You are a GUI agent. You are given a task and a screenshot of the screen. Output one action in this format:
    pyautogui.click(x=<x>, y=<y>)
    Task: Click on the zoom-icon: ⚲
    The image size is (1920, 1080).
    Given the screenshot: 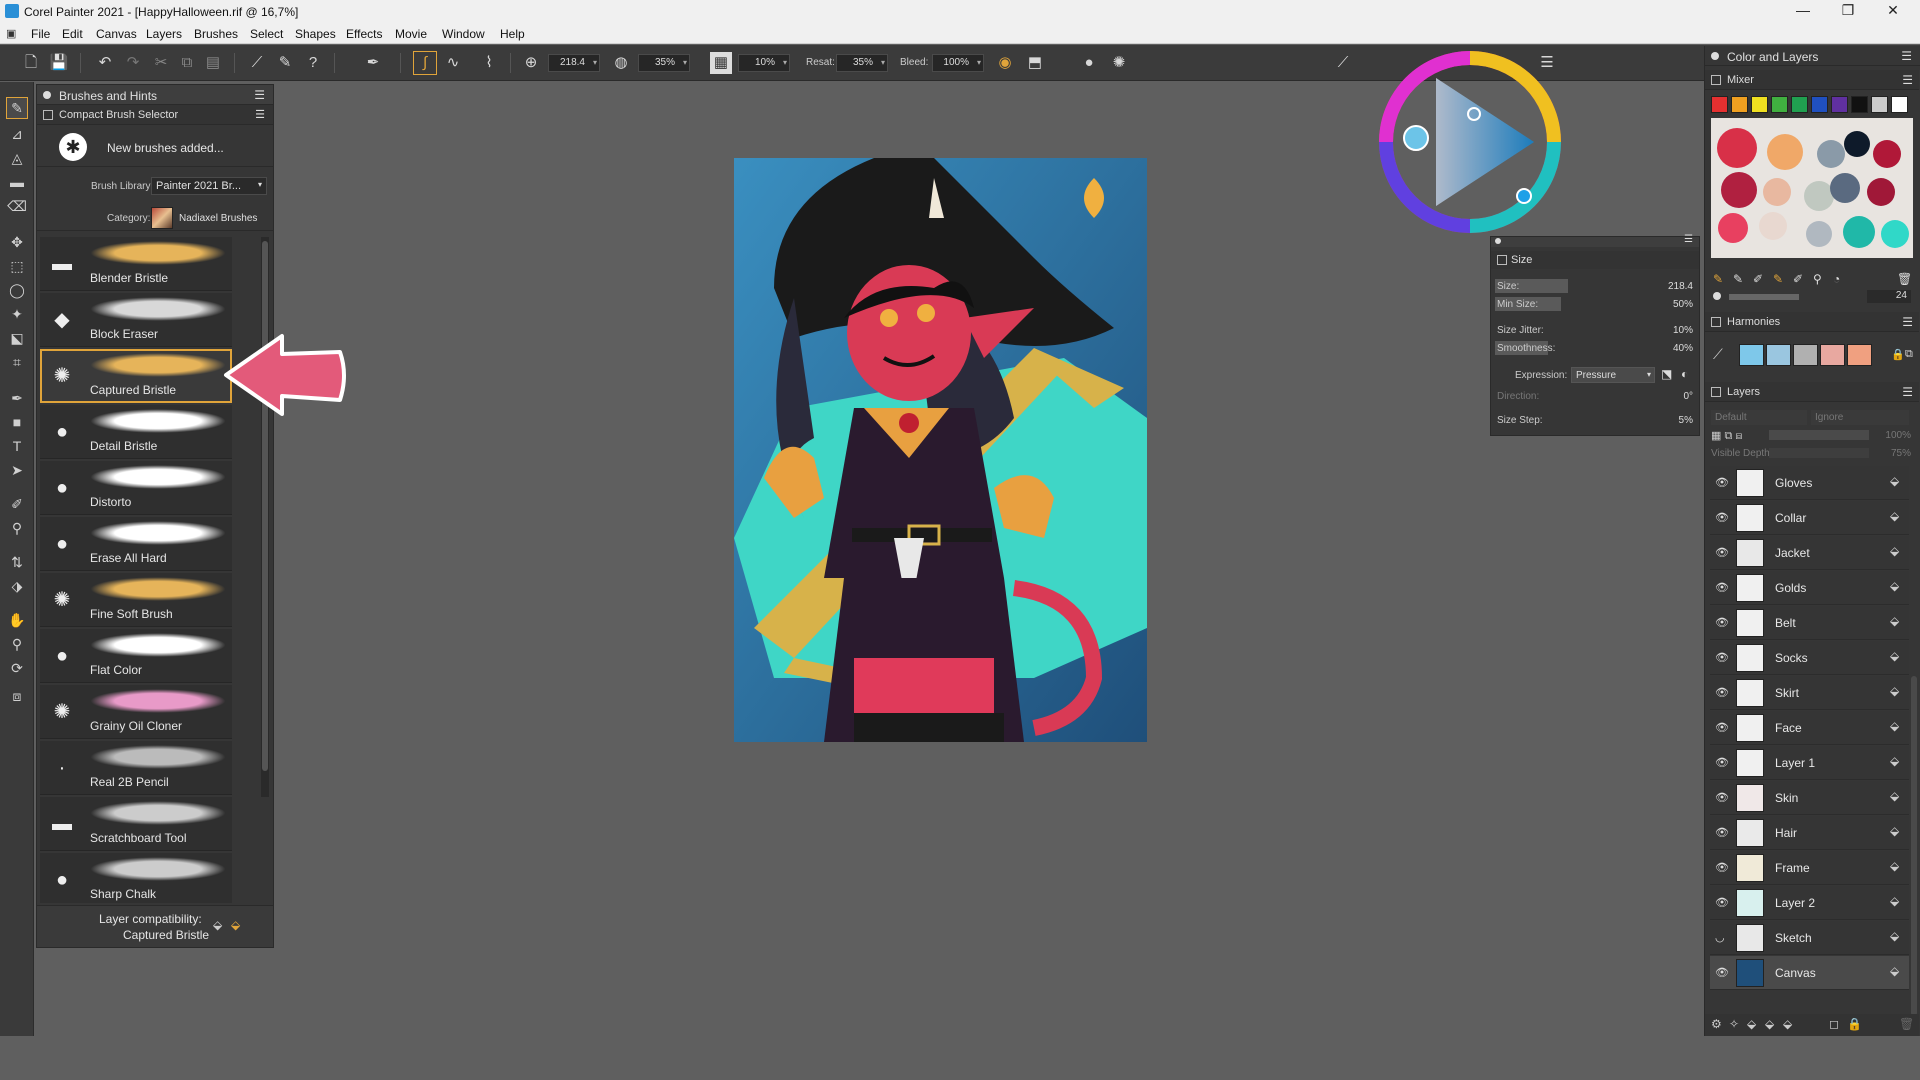 What is the action you would take?
    pyautogui.click(x=1817, y=279)
    